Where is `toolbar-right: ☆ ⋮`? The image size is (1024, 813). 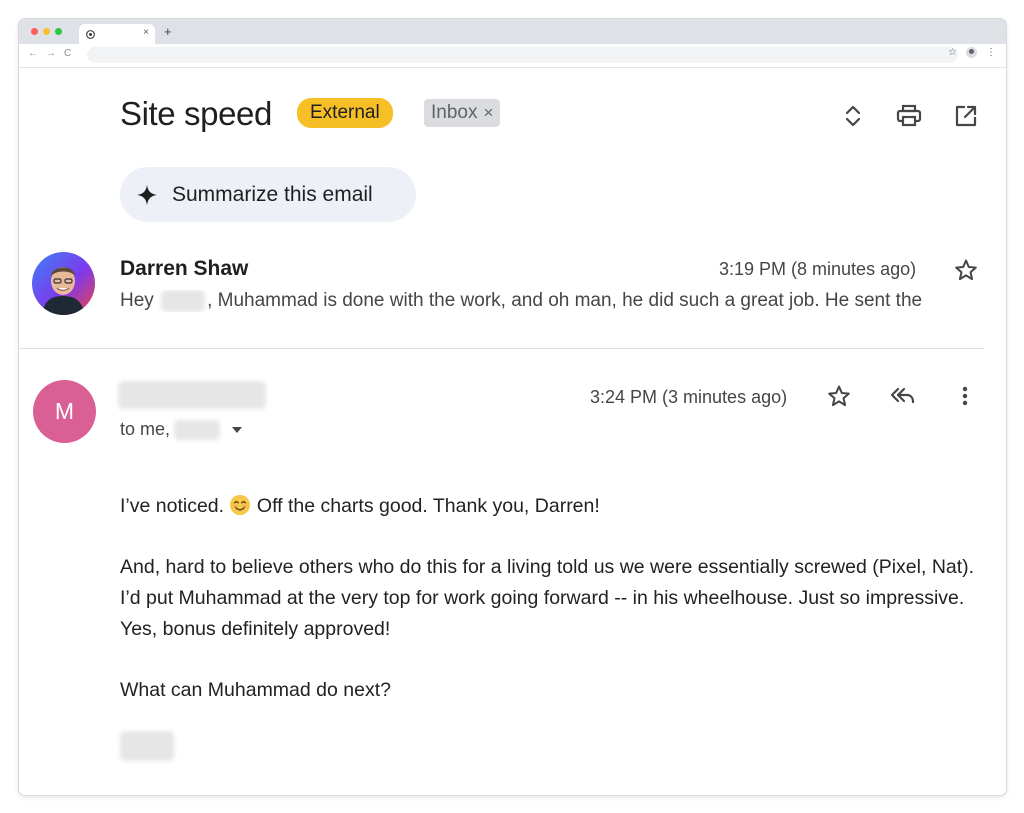 toolbar-right: ☆ ⋮ is located at coordinates (972, 52).